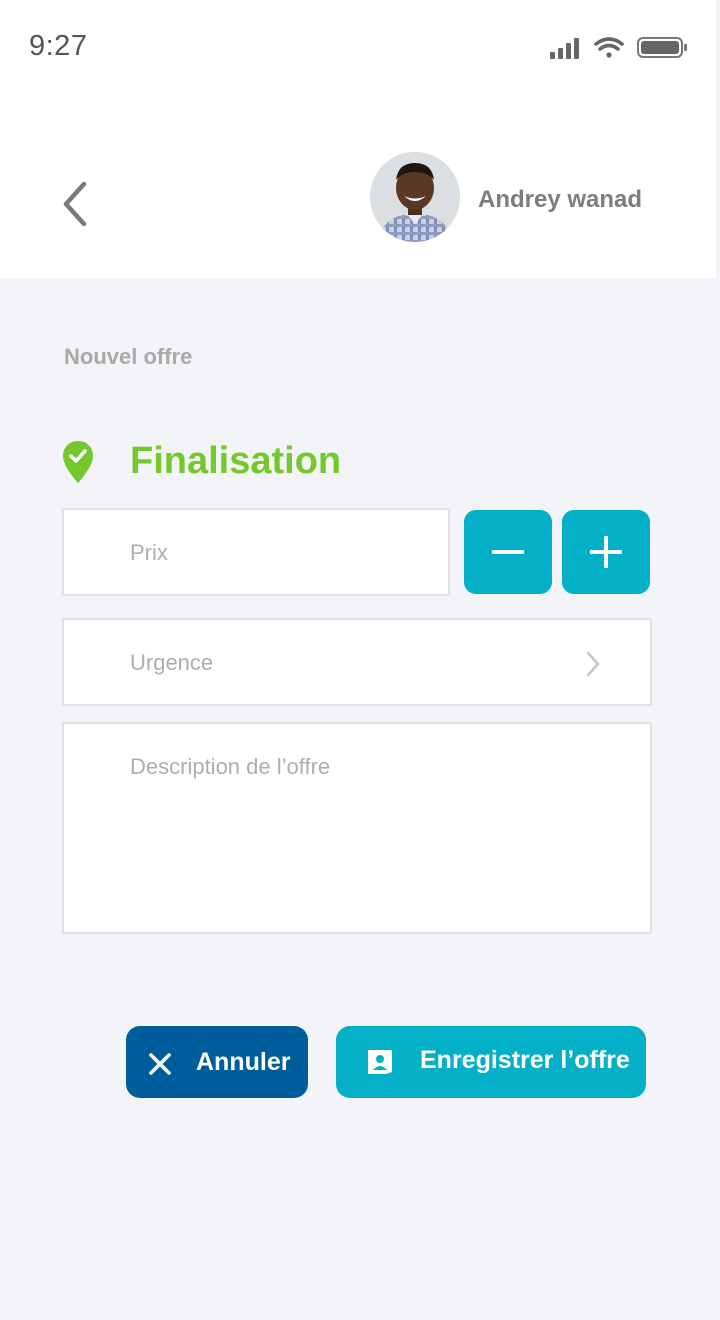 This screenshot has width=720, height=1320. Describe the element at coordinates (564, 48) in the screenshot. I see `signal-icon` at that location.